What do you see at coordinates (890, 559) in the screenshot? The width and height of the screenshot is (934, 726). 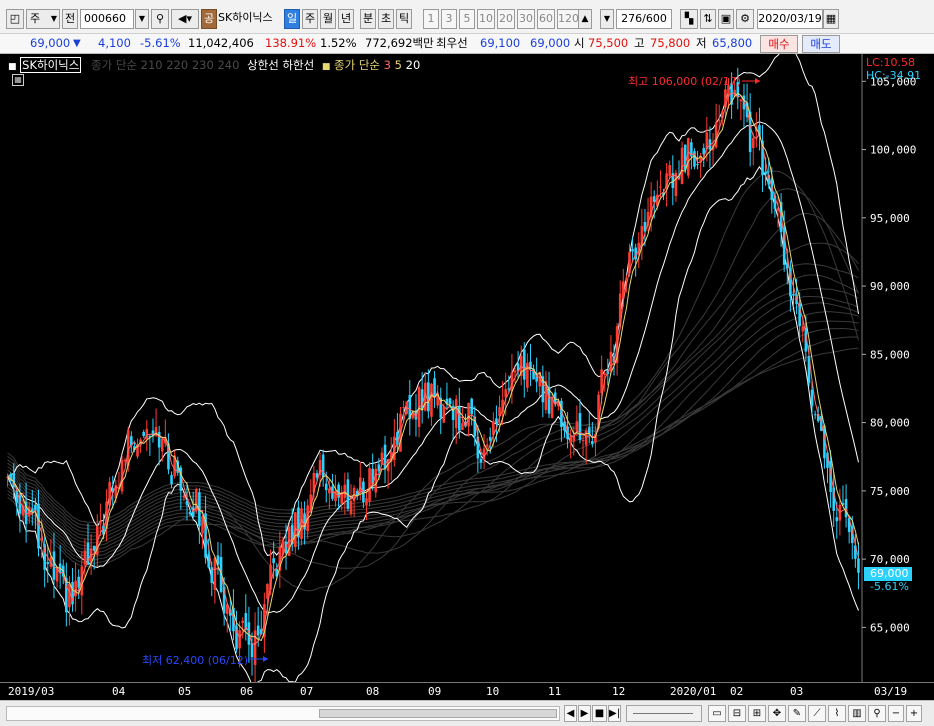 I see `y-tick-label: 70,000` at bounding box center [890, 559].